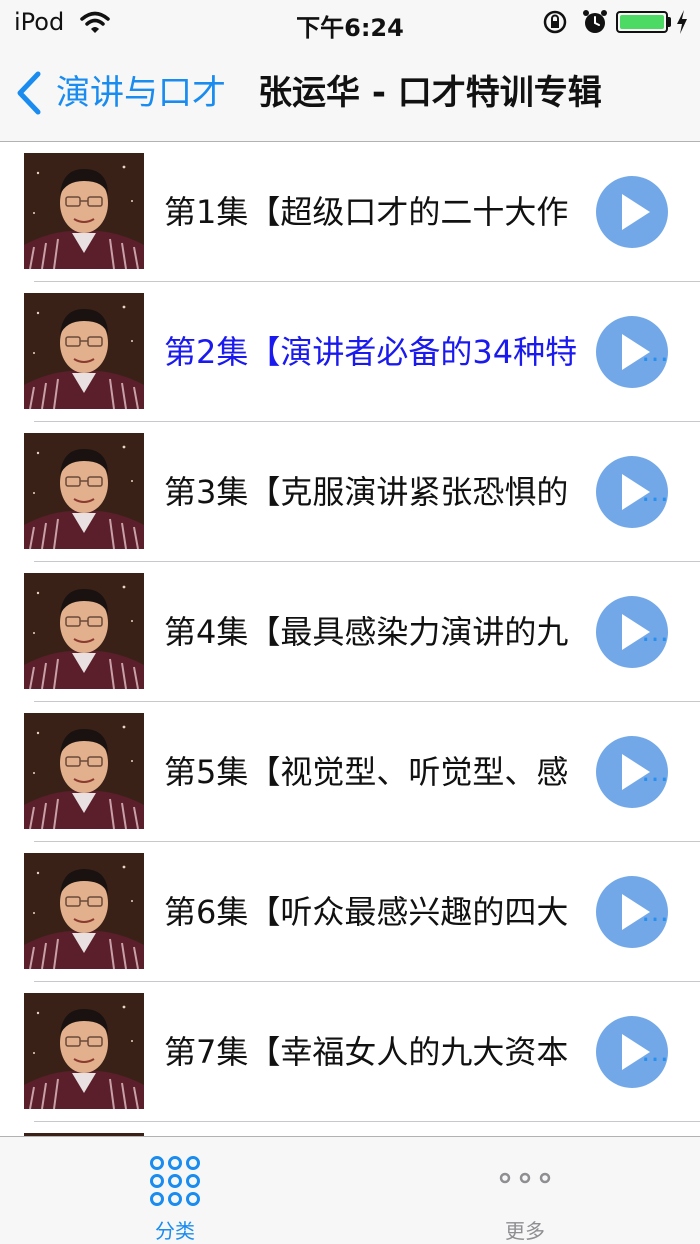  What do you see at coordinates (366, 772) in the screenshot?
I see `episode-title: 第5集【视觉型、听觉型、感` at bounding box center [366, 772].